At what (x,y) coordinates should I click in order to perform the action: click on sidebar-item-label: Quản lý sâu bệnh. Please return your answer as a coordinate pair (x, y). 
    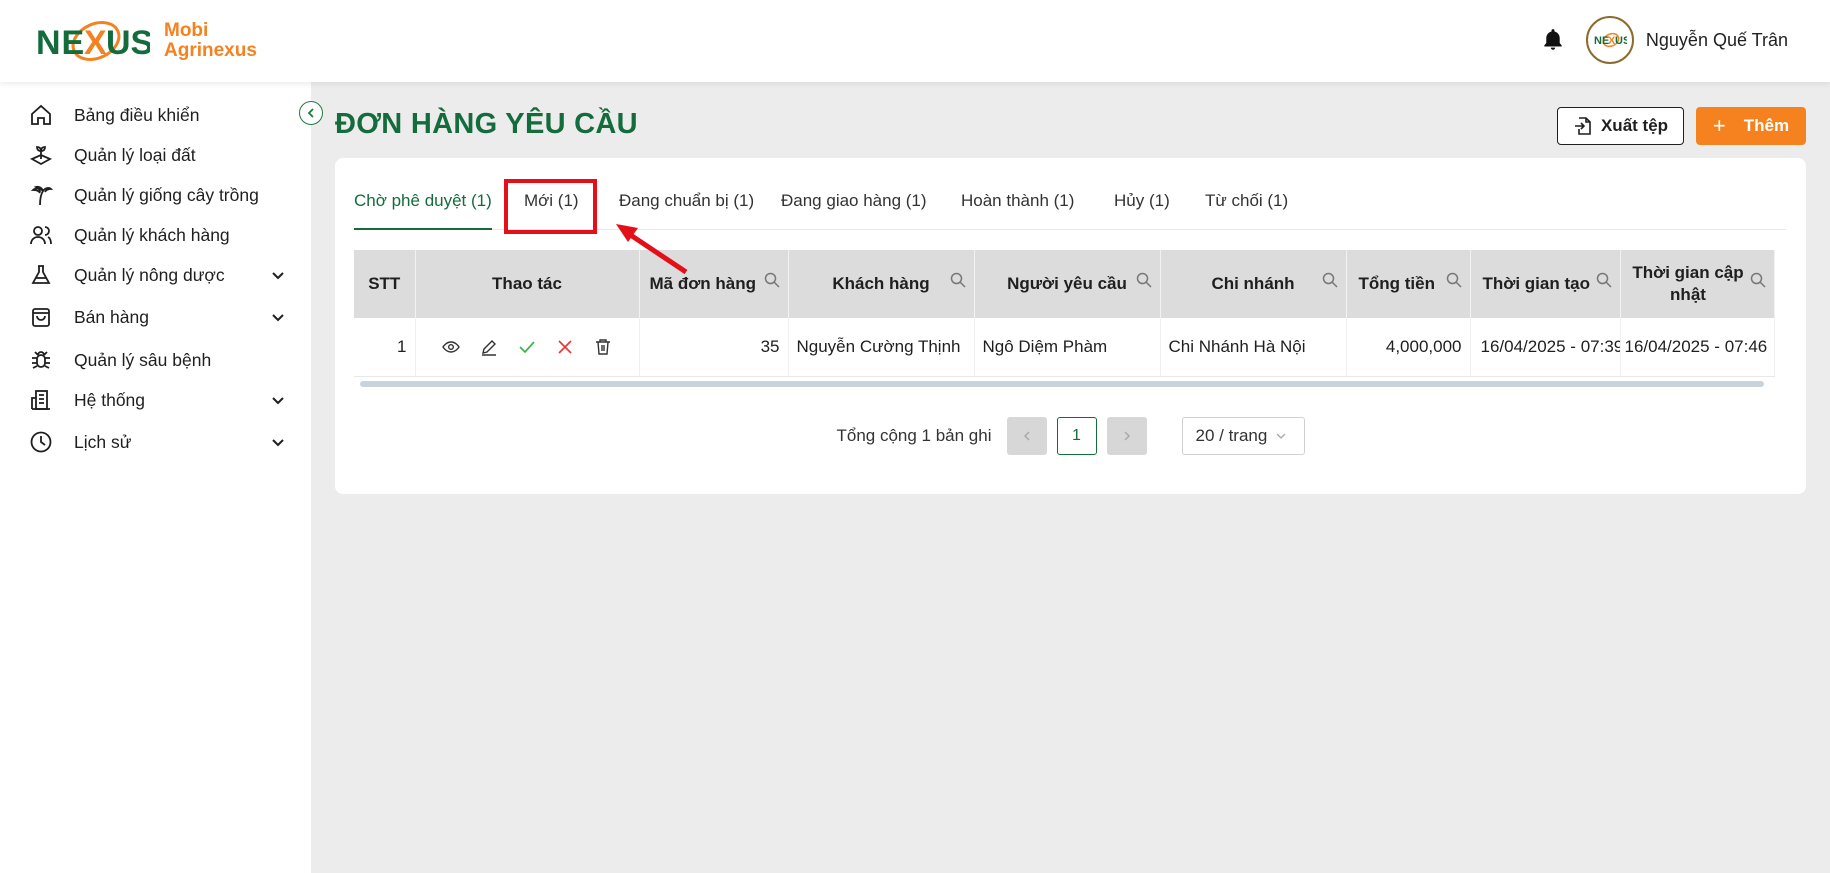
    Looking at the image, I should click on (143, 359).